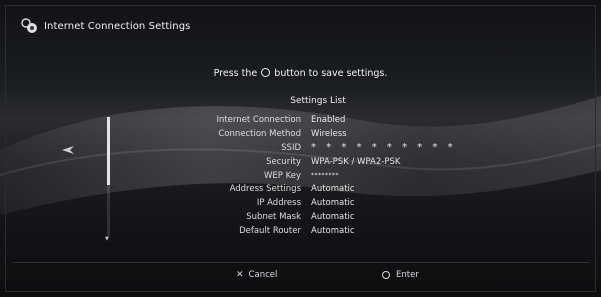  Describe the element at coordinates (300, 262) in the screenshot. I see `footer-divider` at that location.